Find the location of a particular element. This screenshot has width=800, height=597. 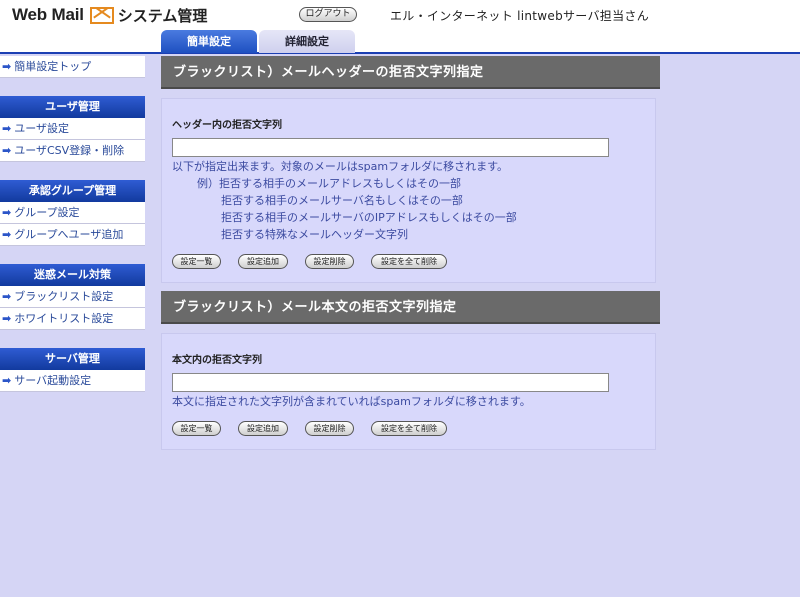

header-filter-input is located at coordinates (390, 147).